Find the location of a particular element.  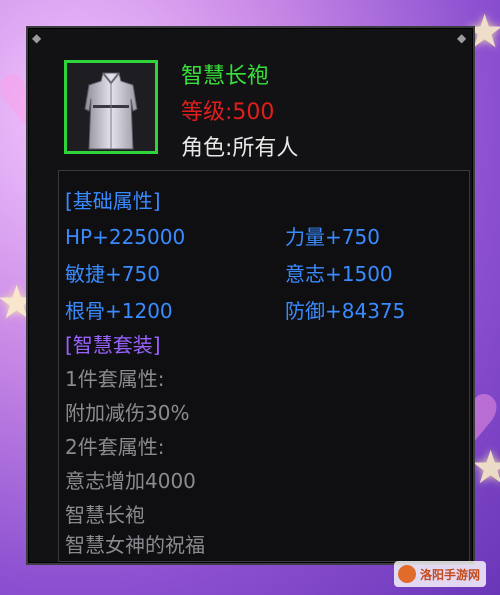

set-member-blessing: 智慧女神的祝福 is located at coordinates (135, 545).